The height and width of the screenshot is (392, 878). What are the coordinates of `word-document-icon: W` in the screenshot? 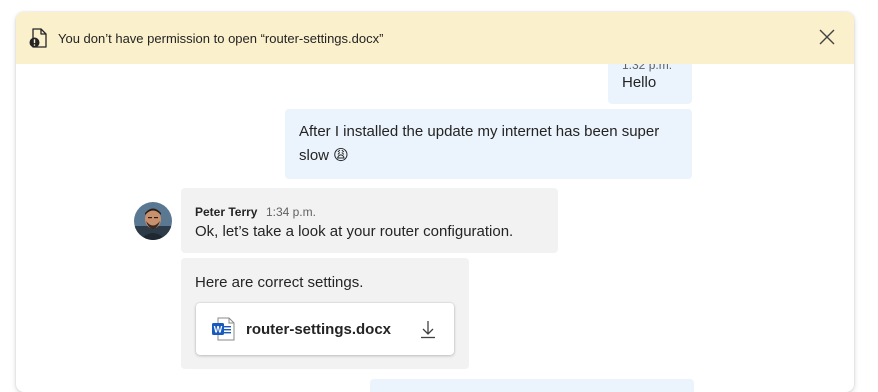 It's located at (223, 329).